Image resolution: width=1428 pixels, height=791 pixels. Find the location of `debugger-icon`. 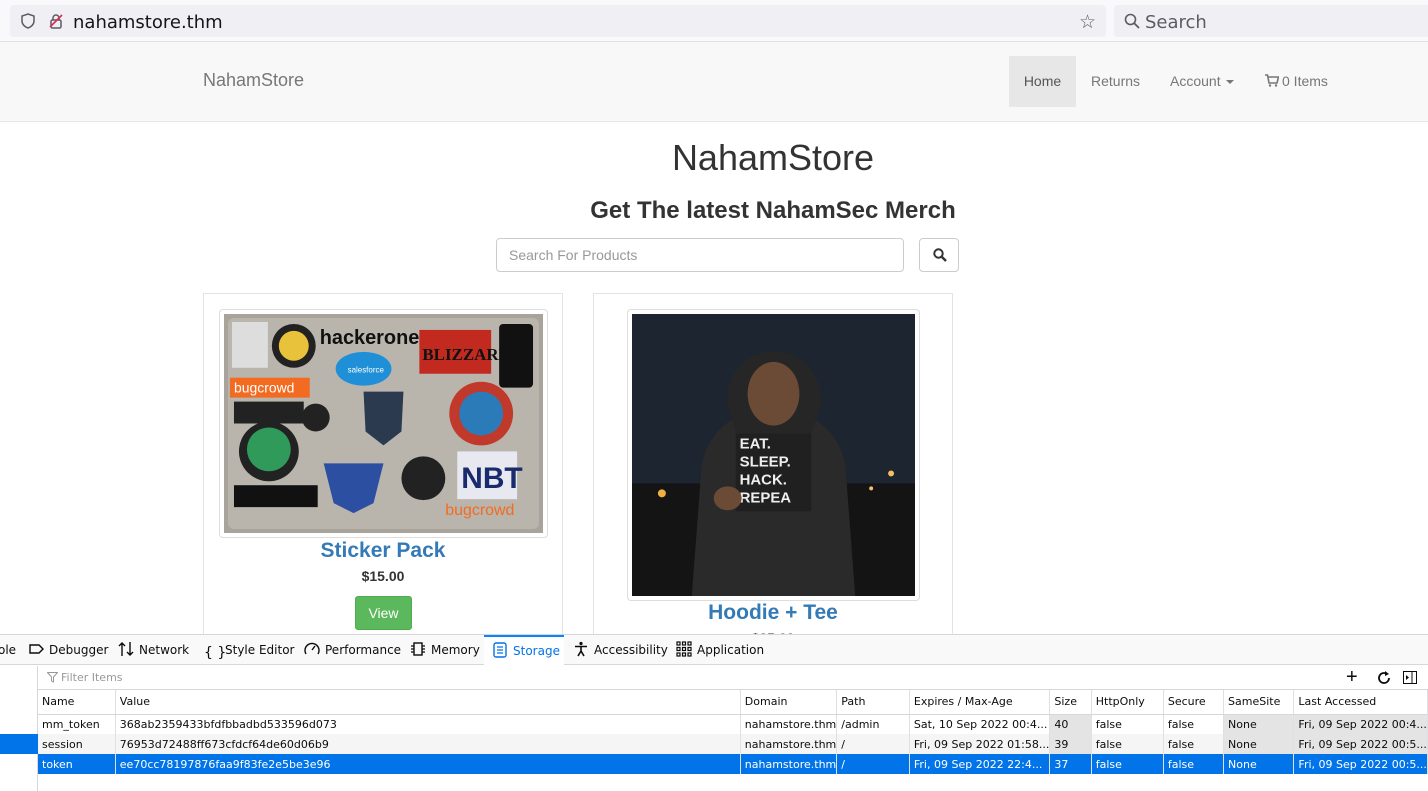

debugger-icon is located at coordinates (36, 649).